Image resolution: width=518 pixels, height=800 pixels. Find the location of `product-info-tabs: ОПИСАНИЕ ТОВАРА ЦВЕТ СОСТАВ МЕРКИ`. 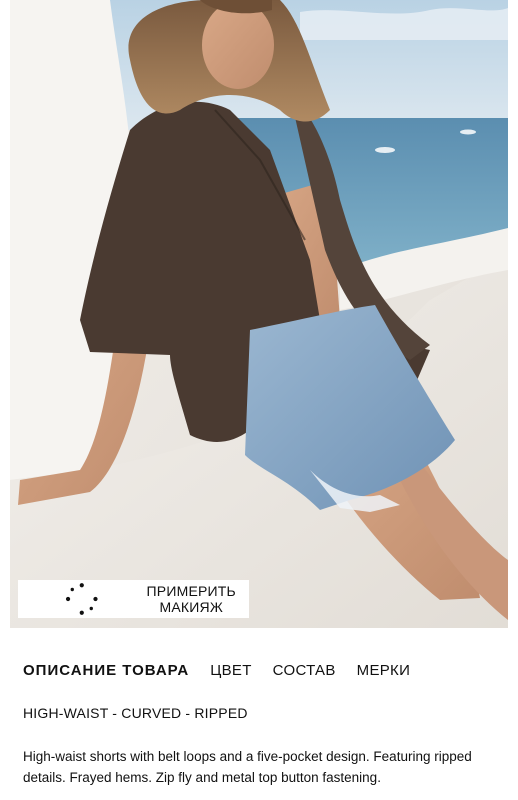

product-info-tabs: ОПИСАНИЕ ТОВАРА ЦВЕТ СОСТАВ МЕРКИ is located at coordinates (216, 670).